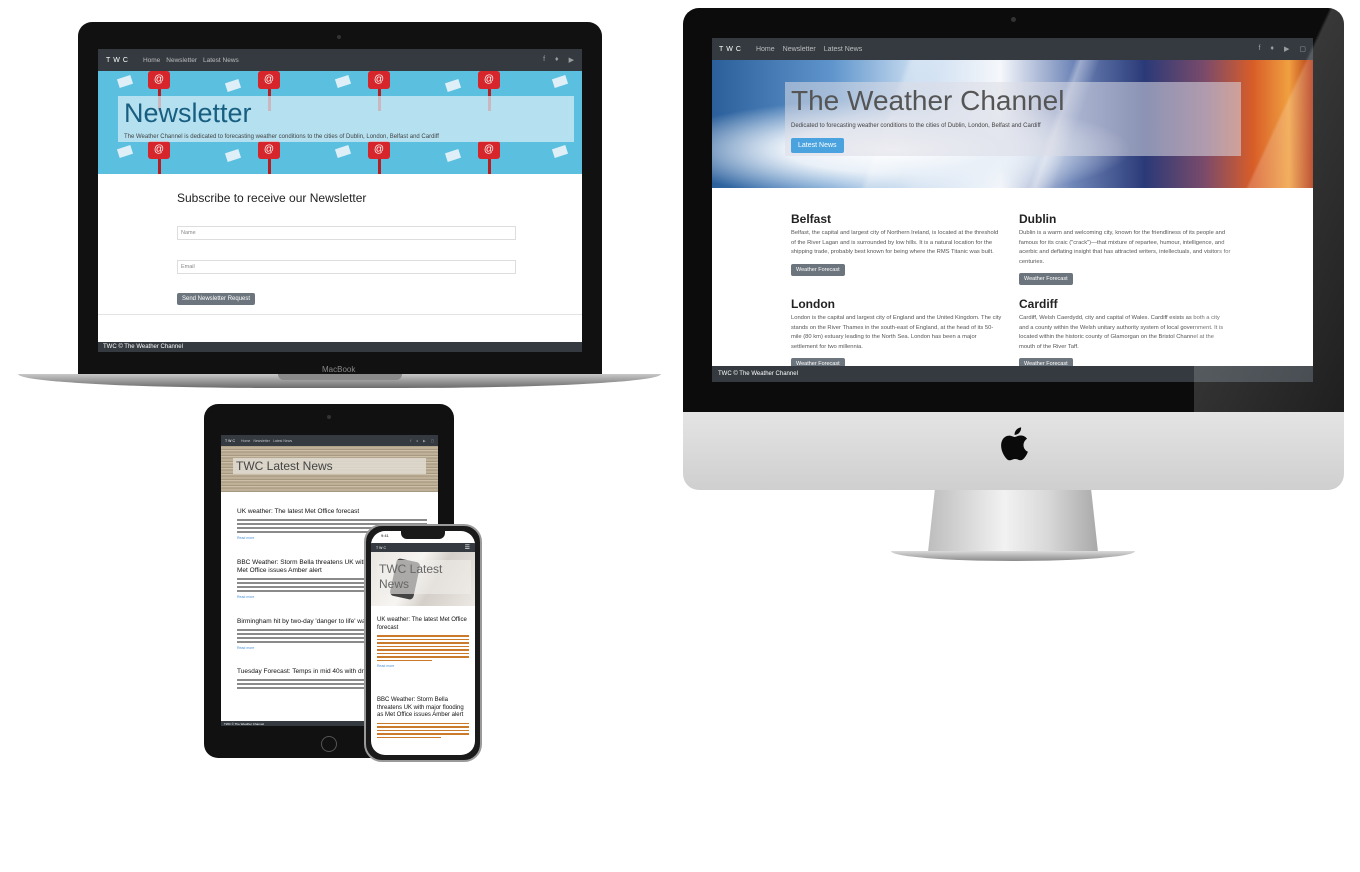  I want to click on newsletter-form-title: Subscribe to receive our Newsletter, so click(272, 198).